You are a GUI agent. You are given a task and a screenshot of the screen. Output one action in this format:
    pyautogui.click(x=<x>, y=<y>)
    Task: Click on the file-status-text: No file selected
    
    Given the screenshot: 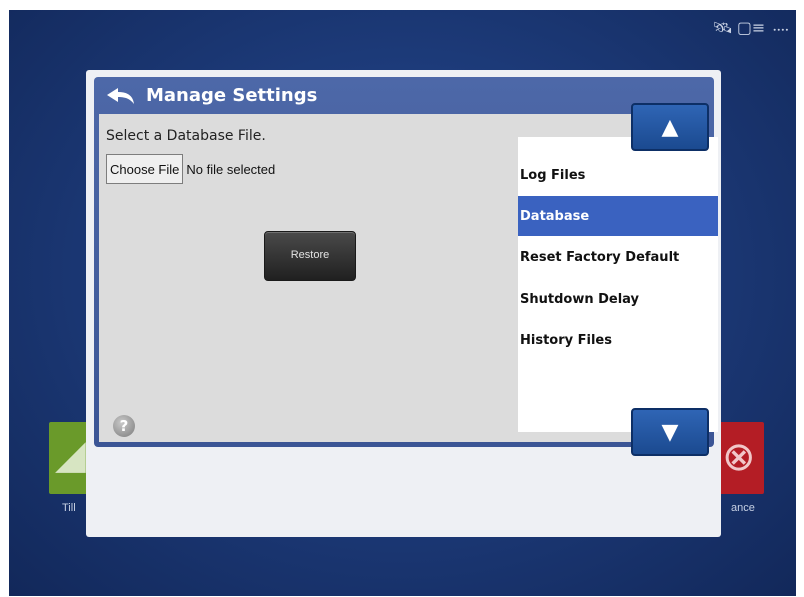 What is the action you would take?
    pyautogui.click(x=231, y=169)
    